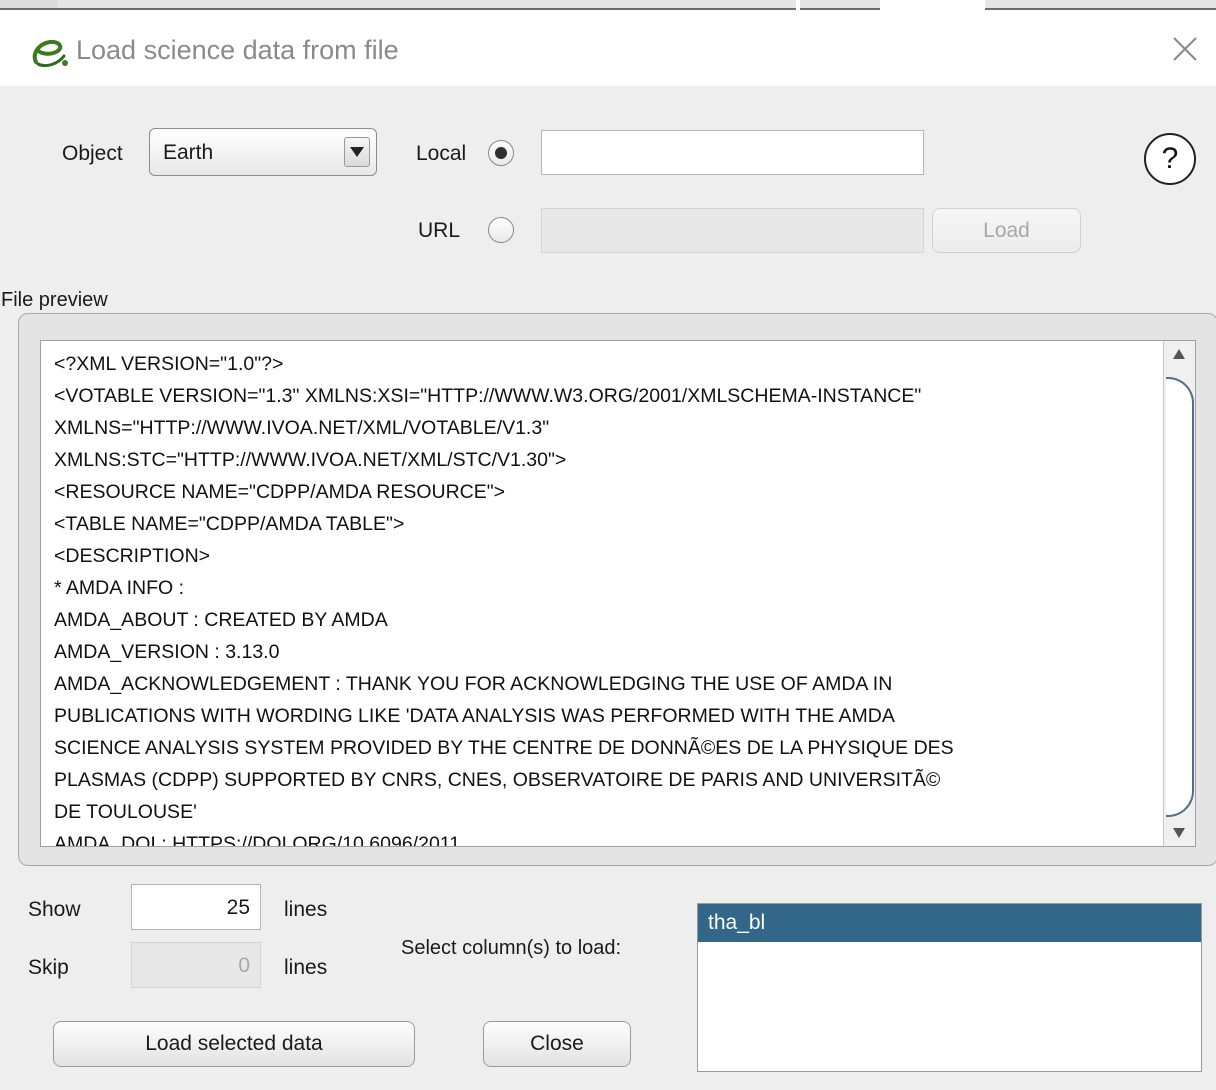  I want to click on preview-line: AMDA_VERSION : 3.13.0, so click(167, 652).